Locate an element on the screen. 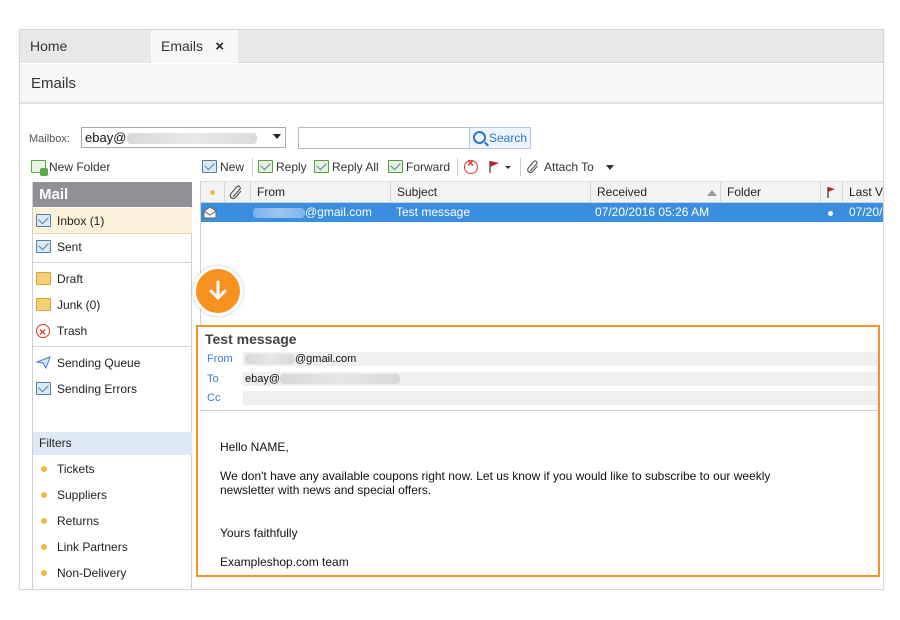 Image resolution: width=900 pixels, height=620 pixels. search-button: Search is located at coordinates (500, 138).